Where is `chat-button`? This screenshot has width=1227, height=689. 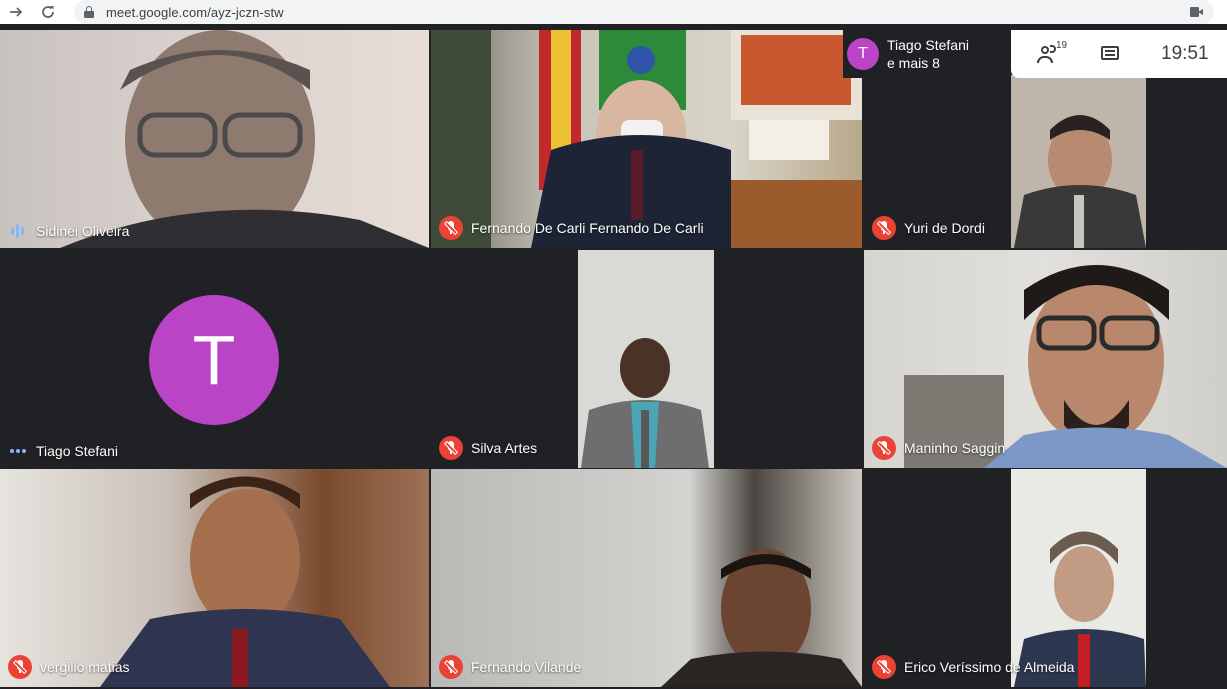
chat-button is located at coordinates (1109, 54).